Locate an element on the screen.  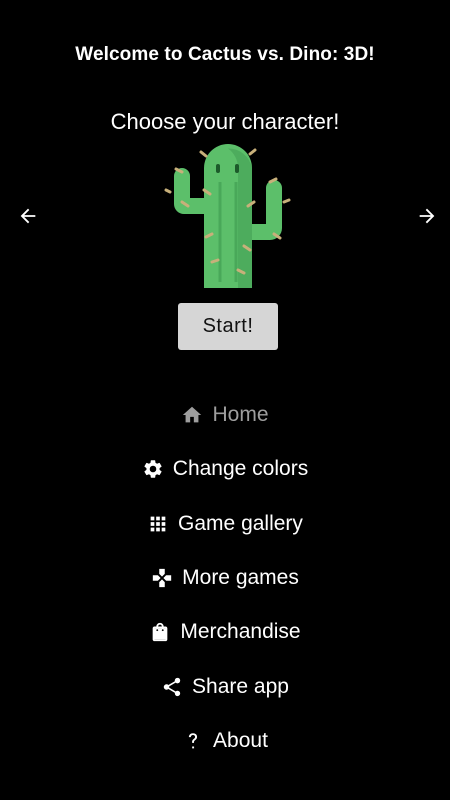
menu-item-share-app: Share app is located at coordinates (225, 686).